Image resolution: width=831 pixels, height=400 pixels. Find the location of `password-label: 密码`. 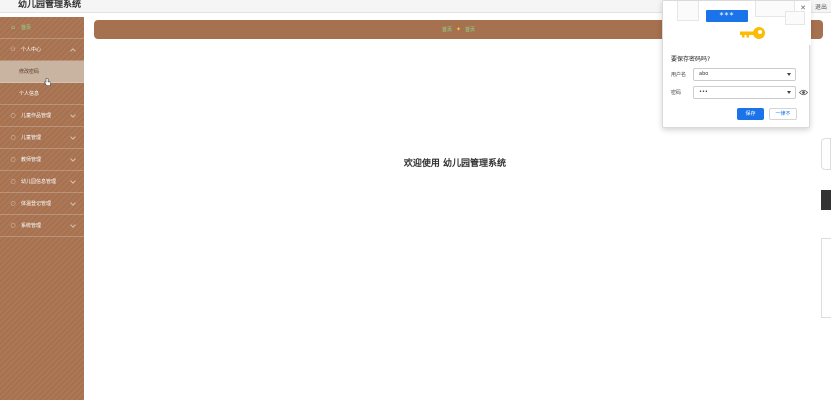

password-label: 密码 is located at coordinates (676, 93).